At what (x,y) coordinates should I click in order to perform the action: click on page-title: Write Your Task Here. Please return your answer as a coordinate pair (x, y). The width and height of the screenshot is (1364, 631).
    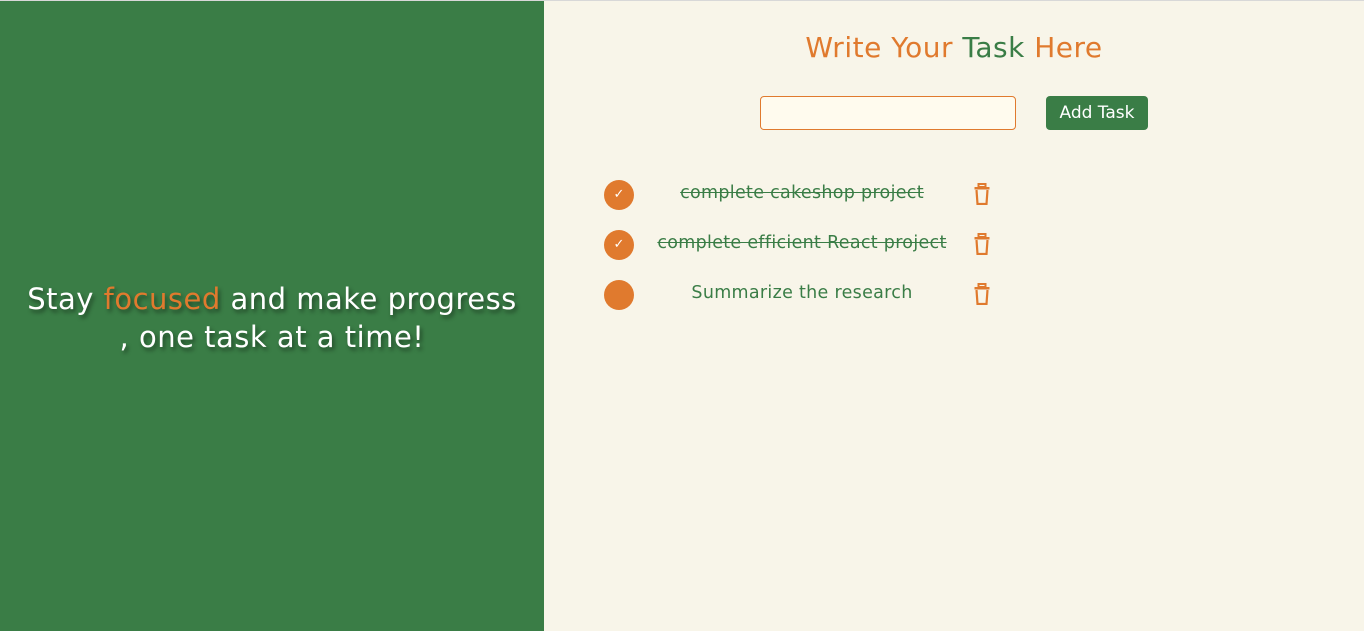
    Looking at the image, I should click on (954, 48).